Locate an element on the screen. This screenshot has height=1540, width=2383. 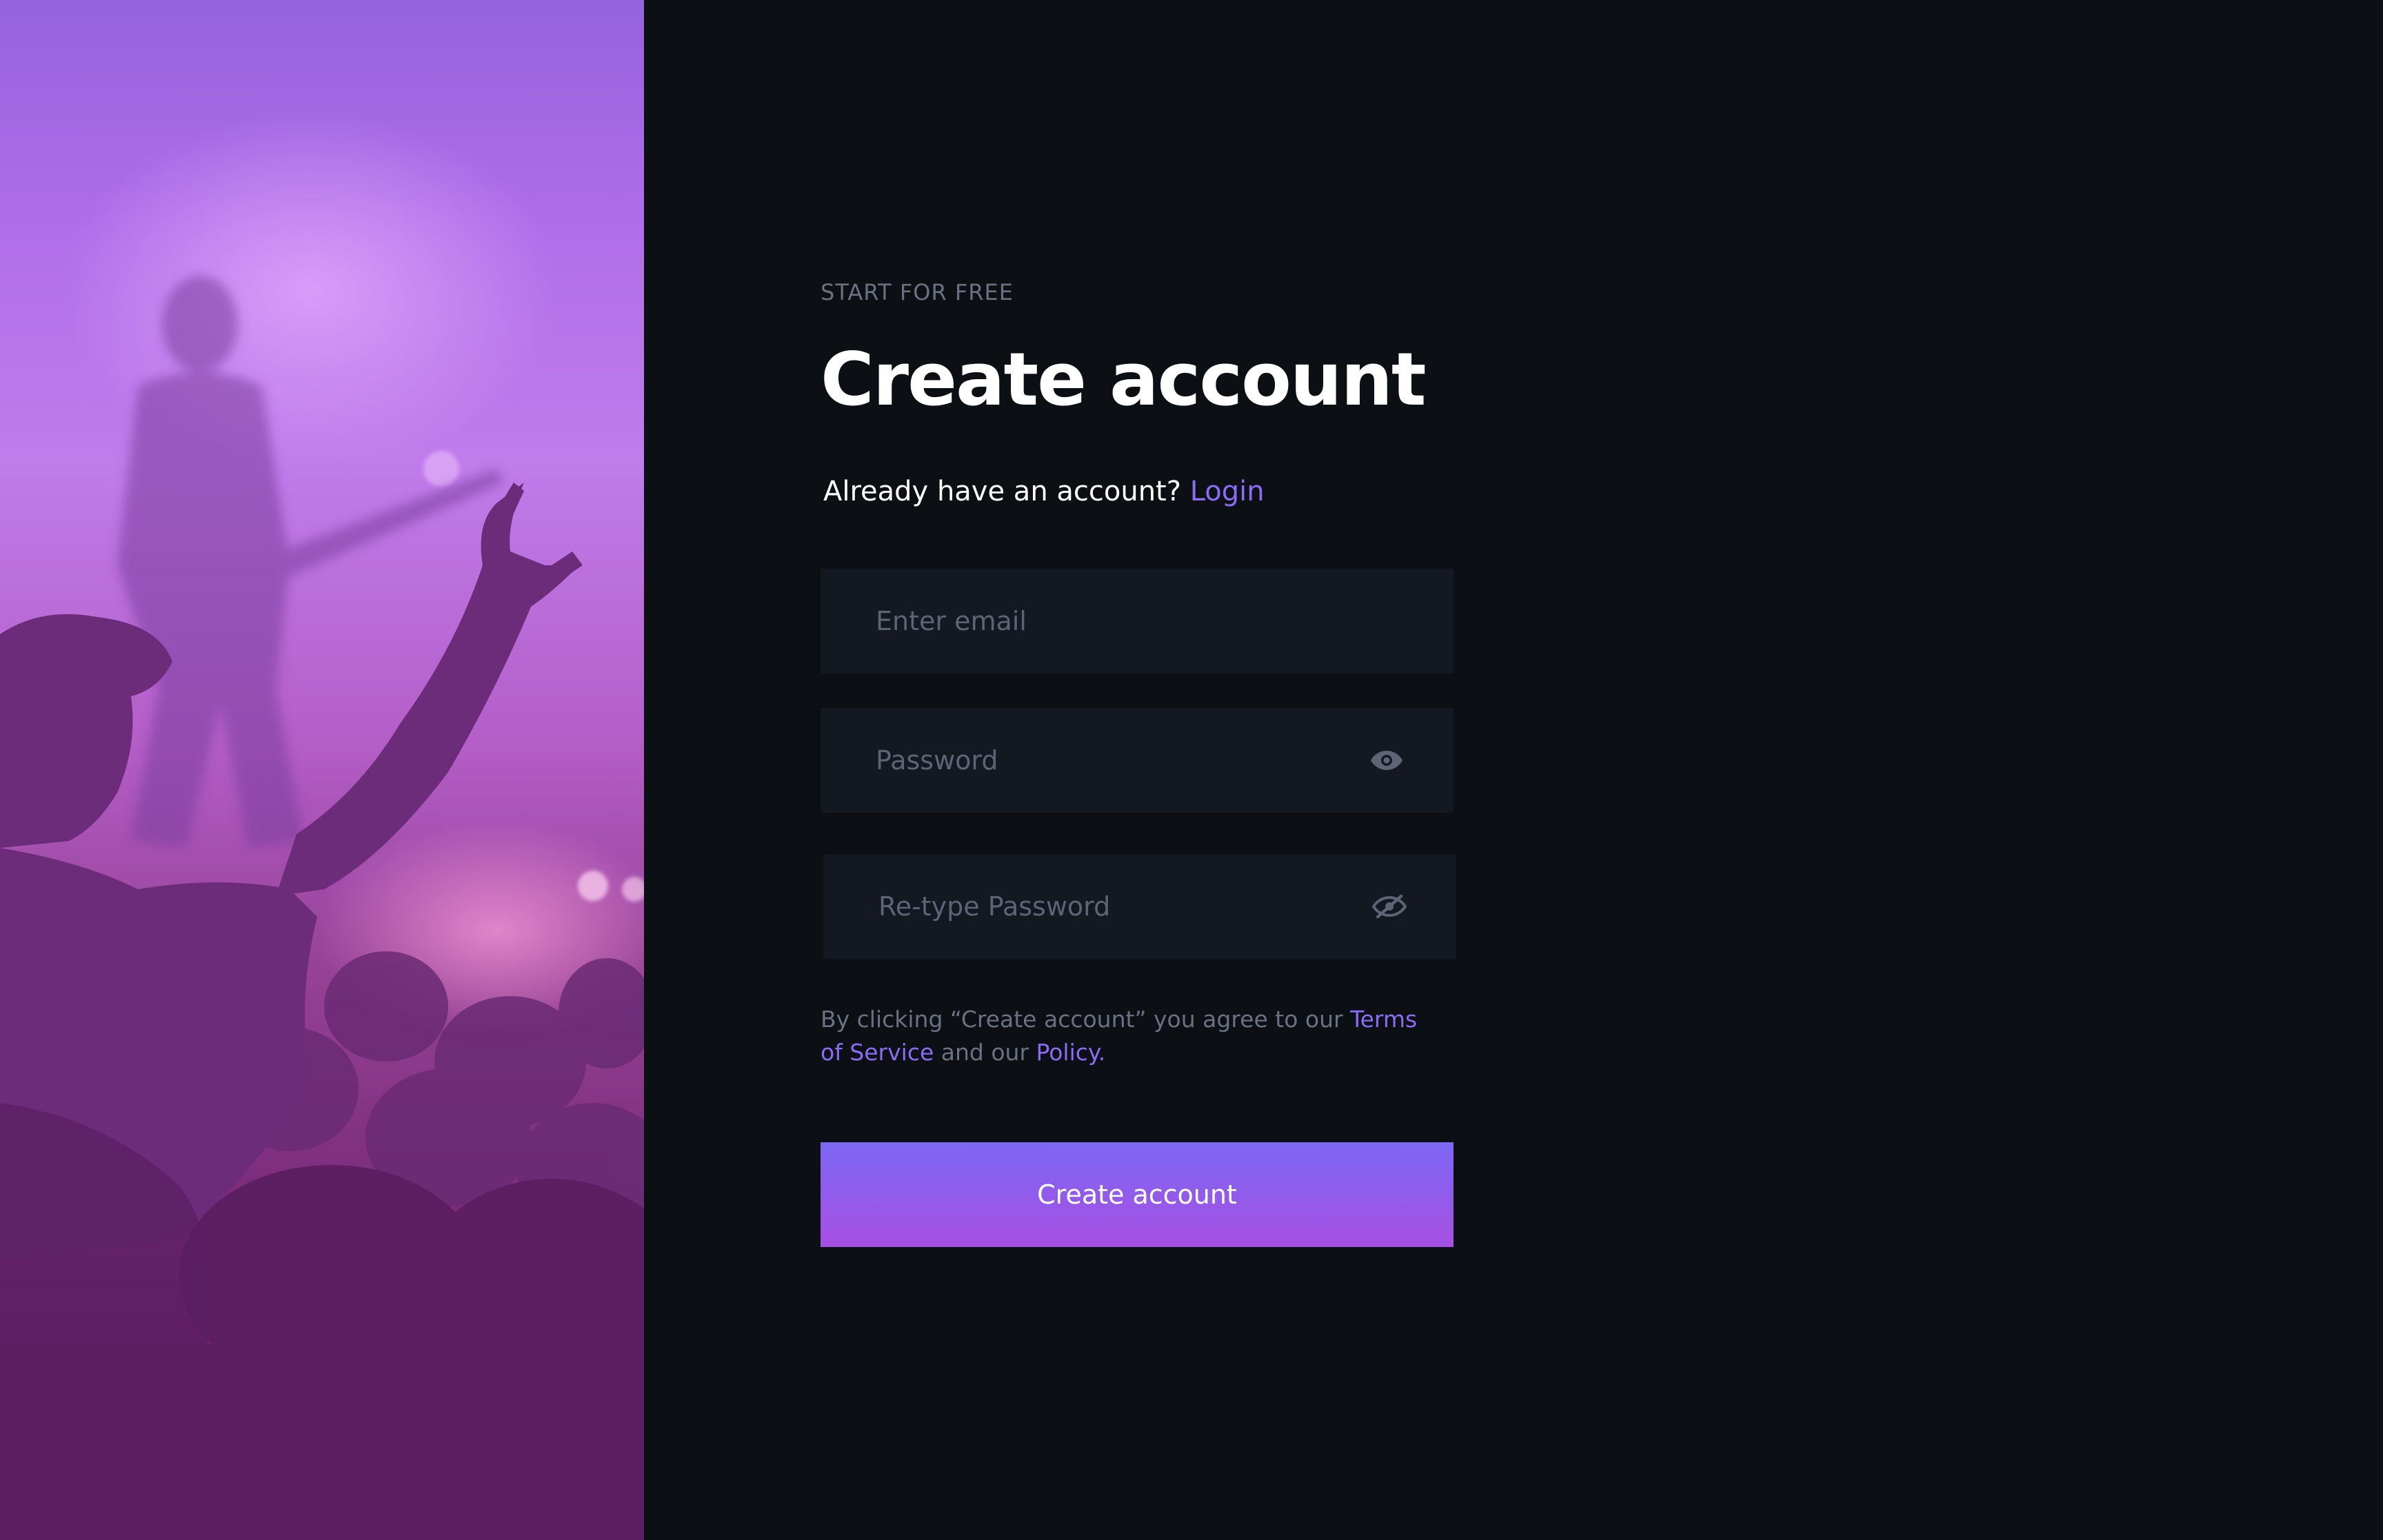
password-field is located at coordinates (1137, 761).